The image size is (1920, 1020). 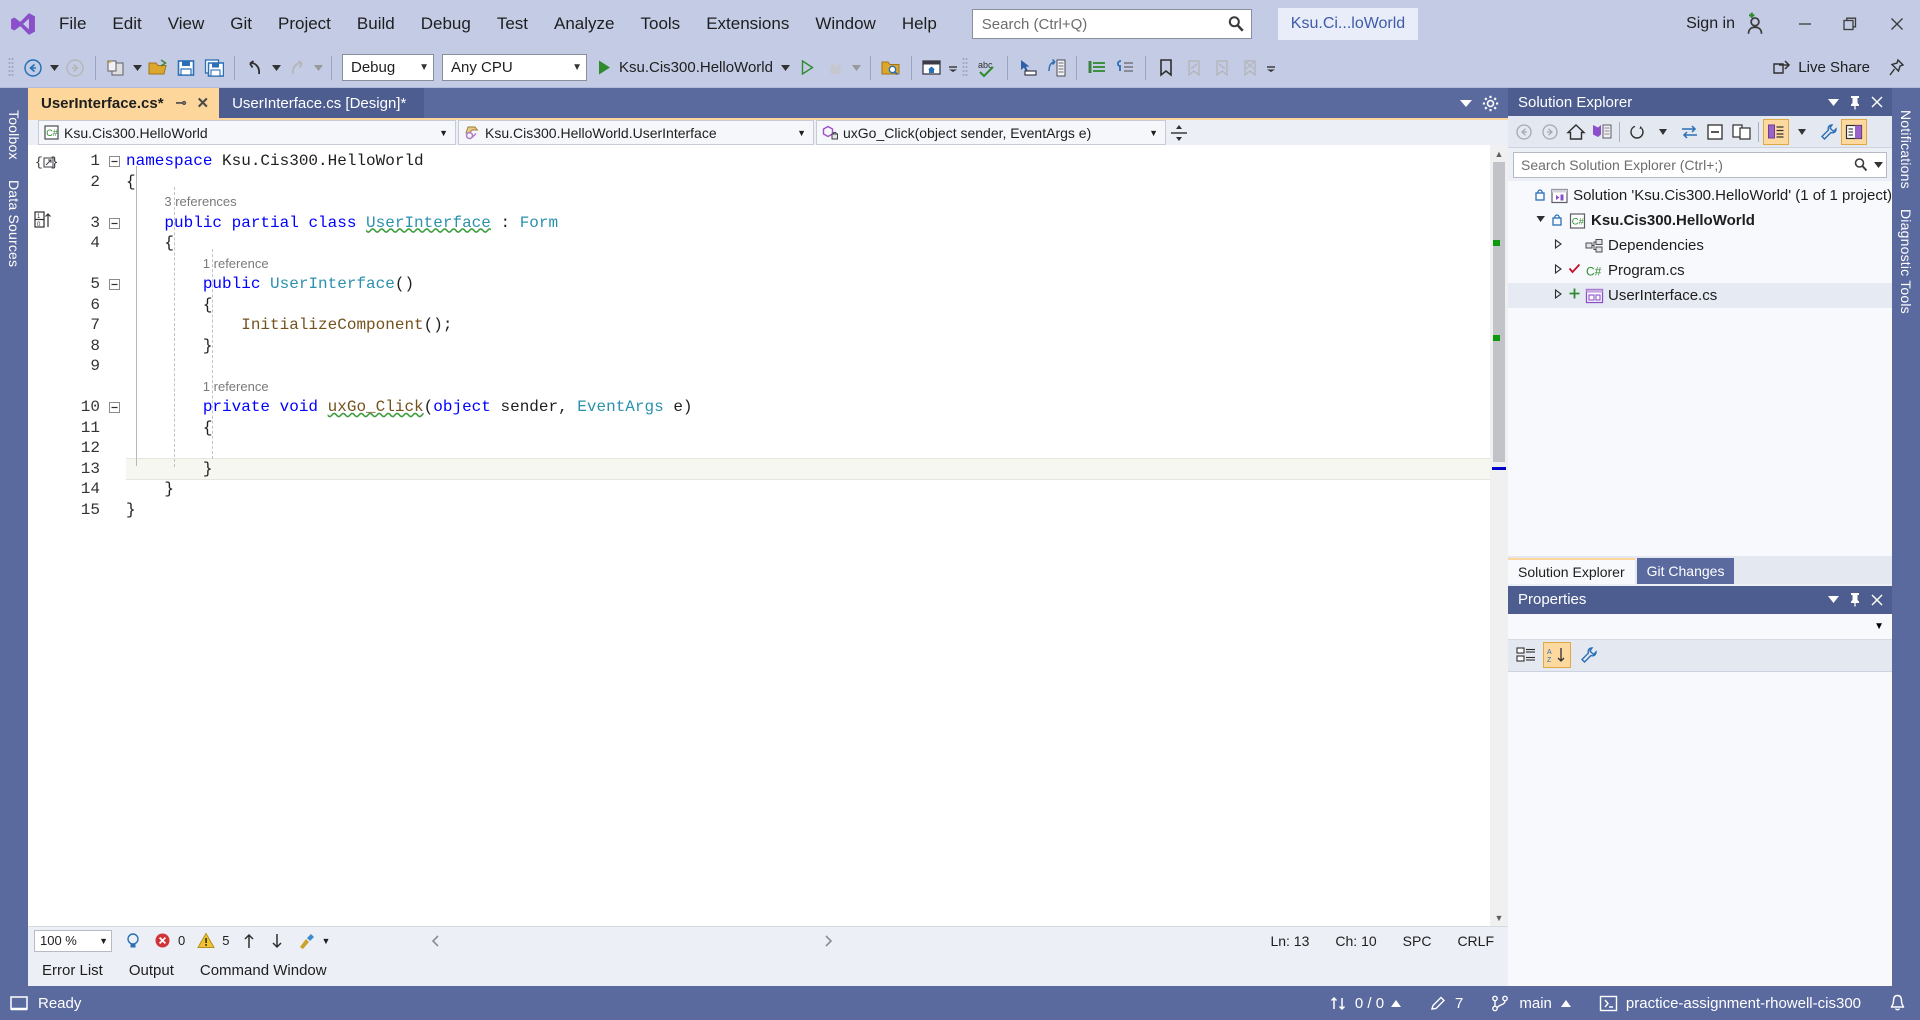 I want to click on navbar-type-combo: Ksu.Cis300.HelloWorld.UserInterface ▼, so click(x=636, y=132).